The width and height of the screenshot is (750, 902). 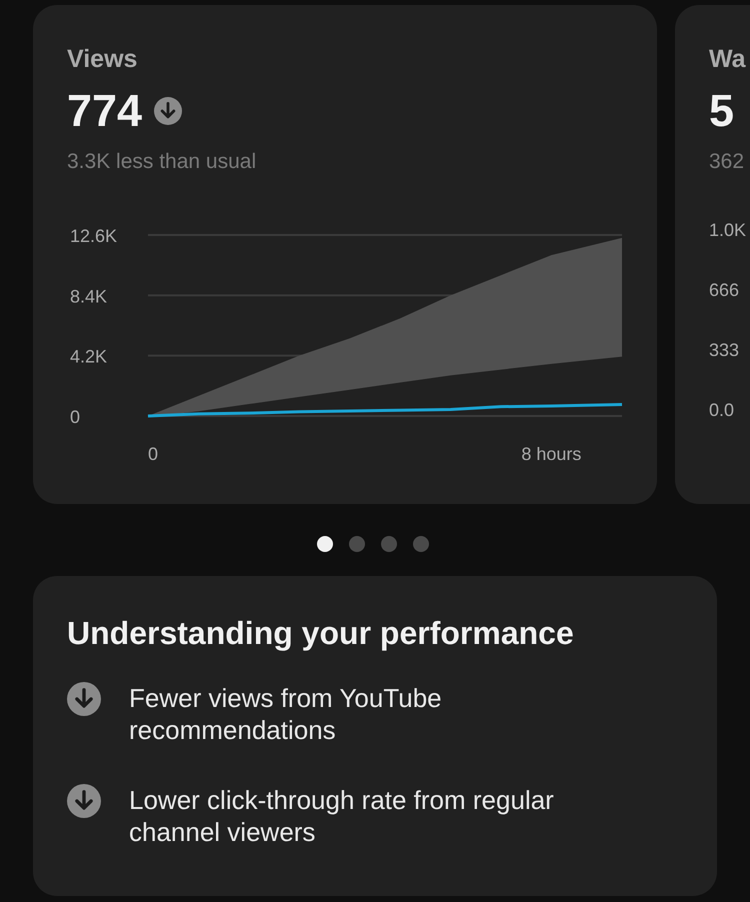 What do you see at coordinates (728, 59) in the screenshot?
I see `metric-title: Wa` at bounding box center [728, 59].